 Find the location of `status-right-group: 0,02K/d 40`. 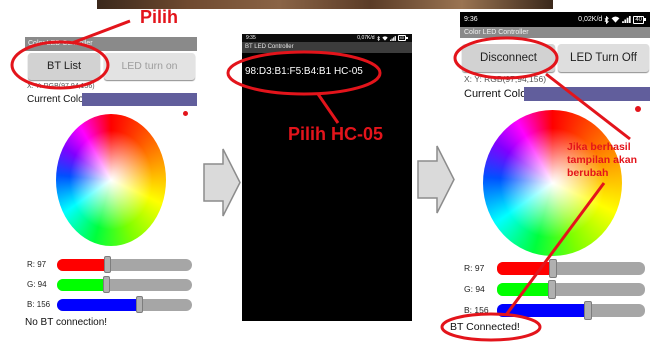

status-right-group: 0,02K/d 40 is located at coordinates (612, 19).